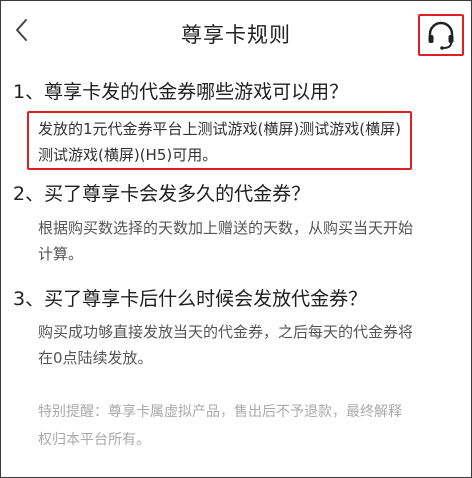 The height and width of the screenshot is (478, 472). What do you see at coordinates (226, 241) in the screenshot?
I see `faq-answer-2: 根据购买数选择的天数加上赠送的天数，从购买当天开始计算。` at bounding box center [226, 241].